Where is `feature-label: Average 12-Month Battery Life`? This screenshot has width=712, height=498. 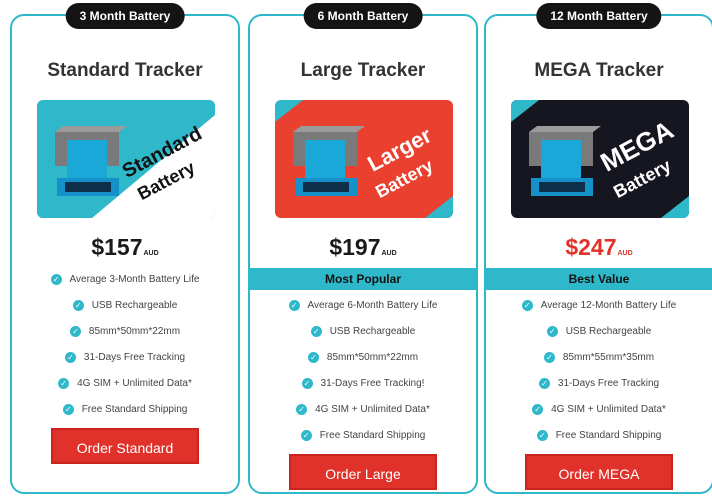
feature-label: Average 12-Month Battery Life is located at coordinates (608, 305).